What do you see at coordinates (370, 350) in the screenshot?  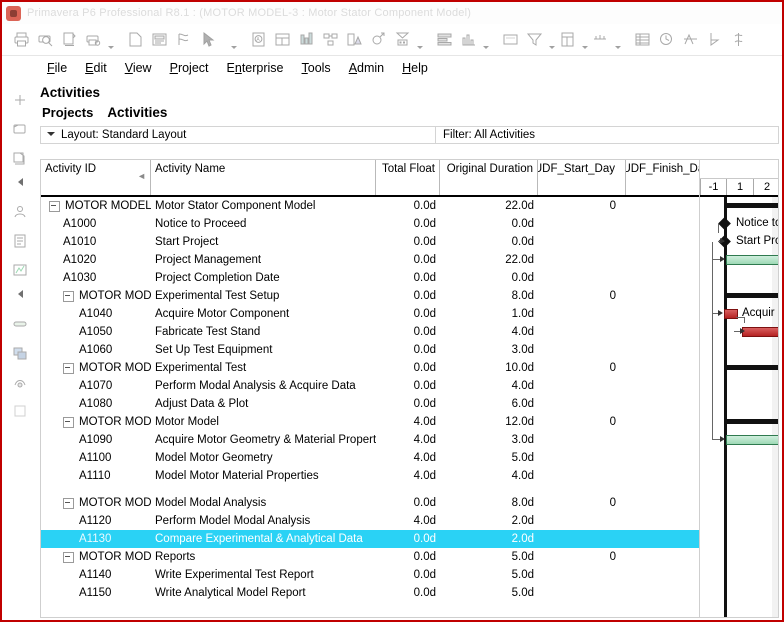 I see `table-row: A1060 Set Up Test Equipment 0.0d 3.0d` at bounding box center [370, 350].